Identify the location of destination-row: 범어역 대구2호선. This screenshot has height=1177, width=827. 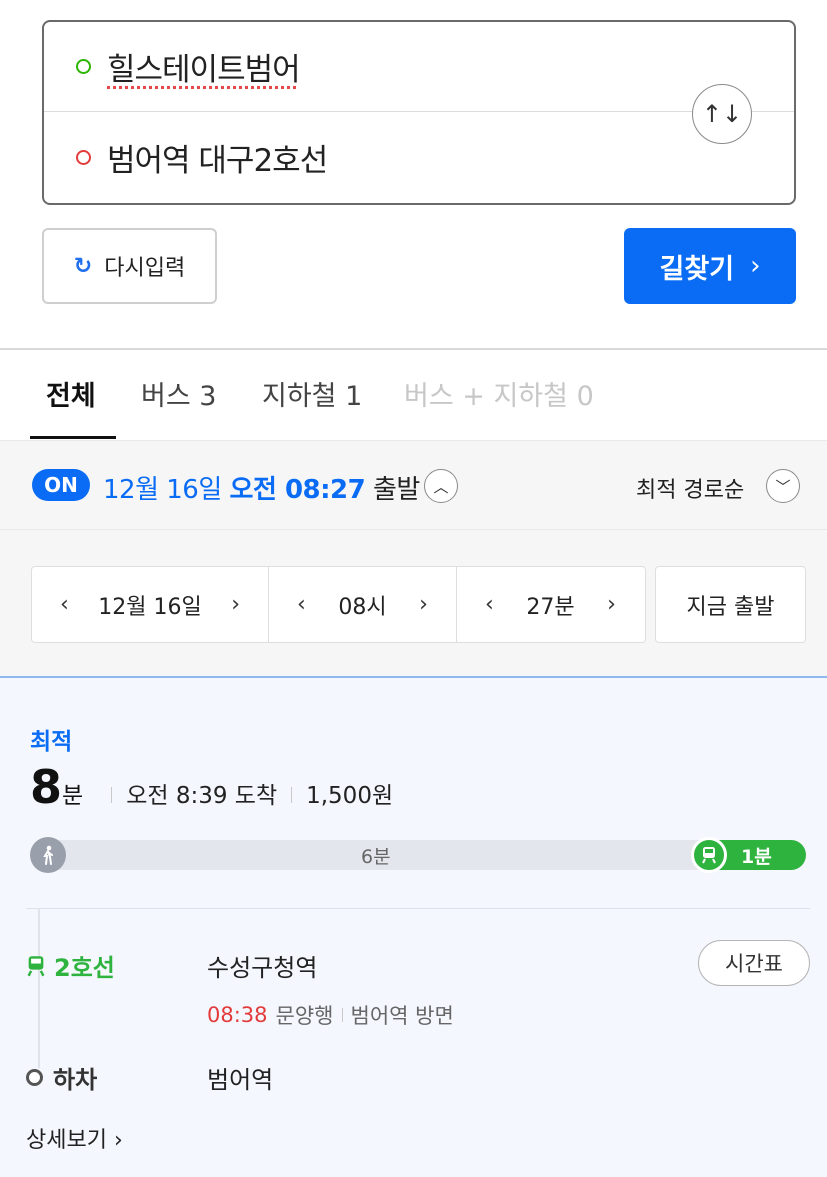
(419, 157).